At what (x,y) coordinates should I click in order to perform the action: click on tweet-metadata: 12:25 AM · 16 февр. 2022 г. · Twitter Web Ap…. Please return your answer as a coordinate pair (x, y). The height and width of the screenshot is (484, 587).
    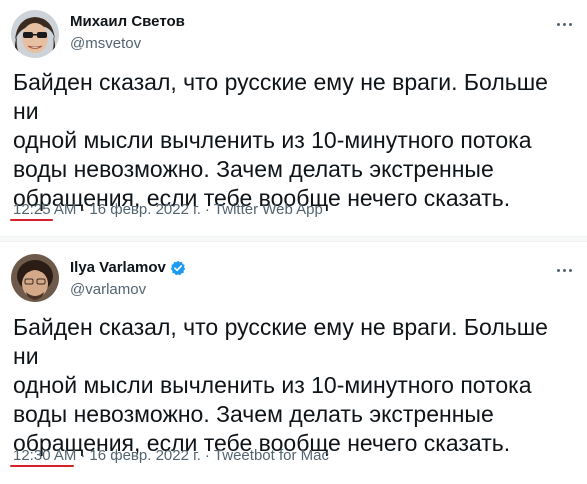
    Looking at the image, I should click on (168, 209).